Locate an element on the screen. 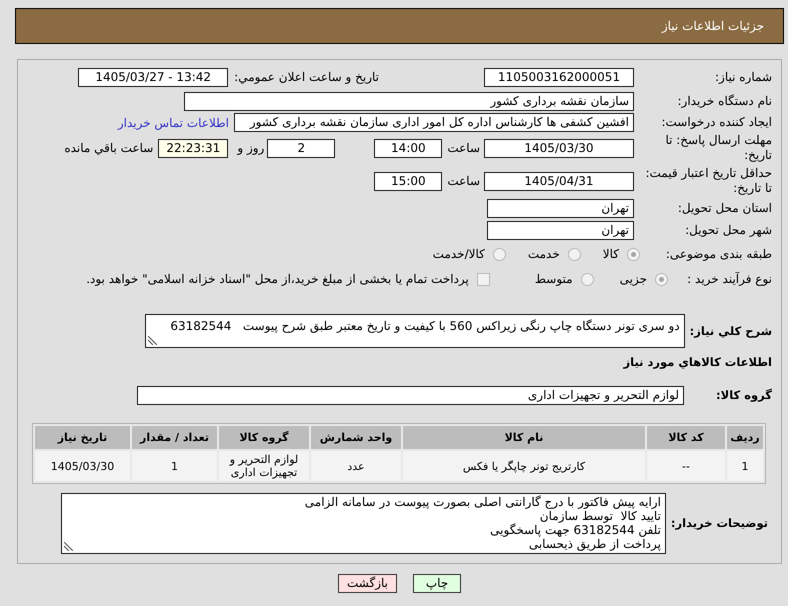 This screenshot has height=606, width=788. province-field: تهران is located at coordinates (560, 208).